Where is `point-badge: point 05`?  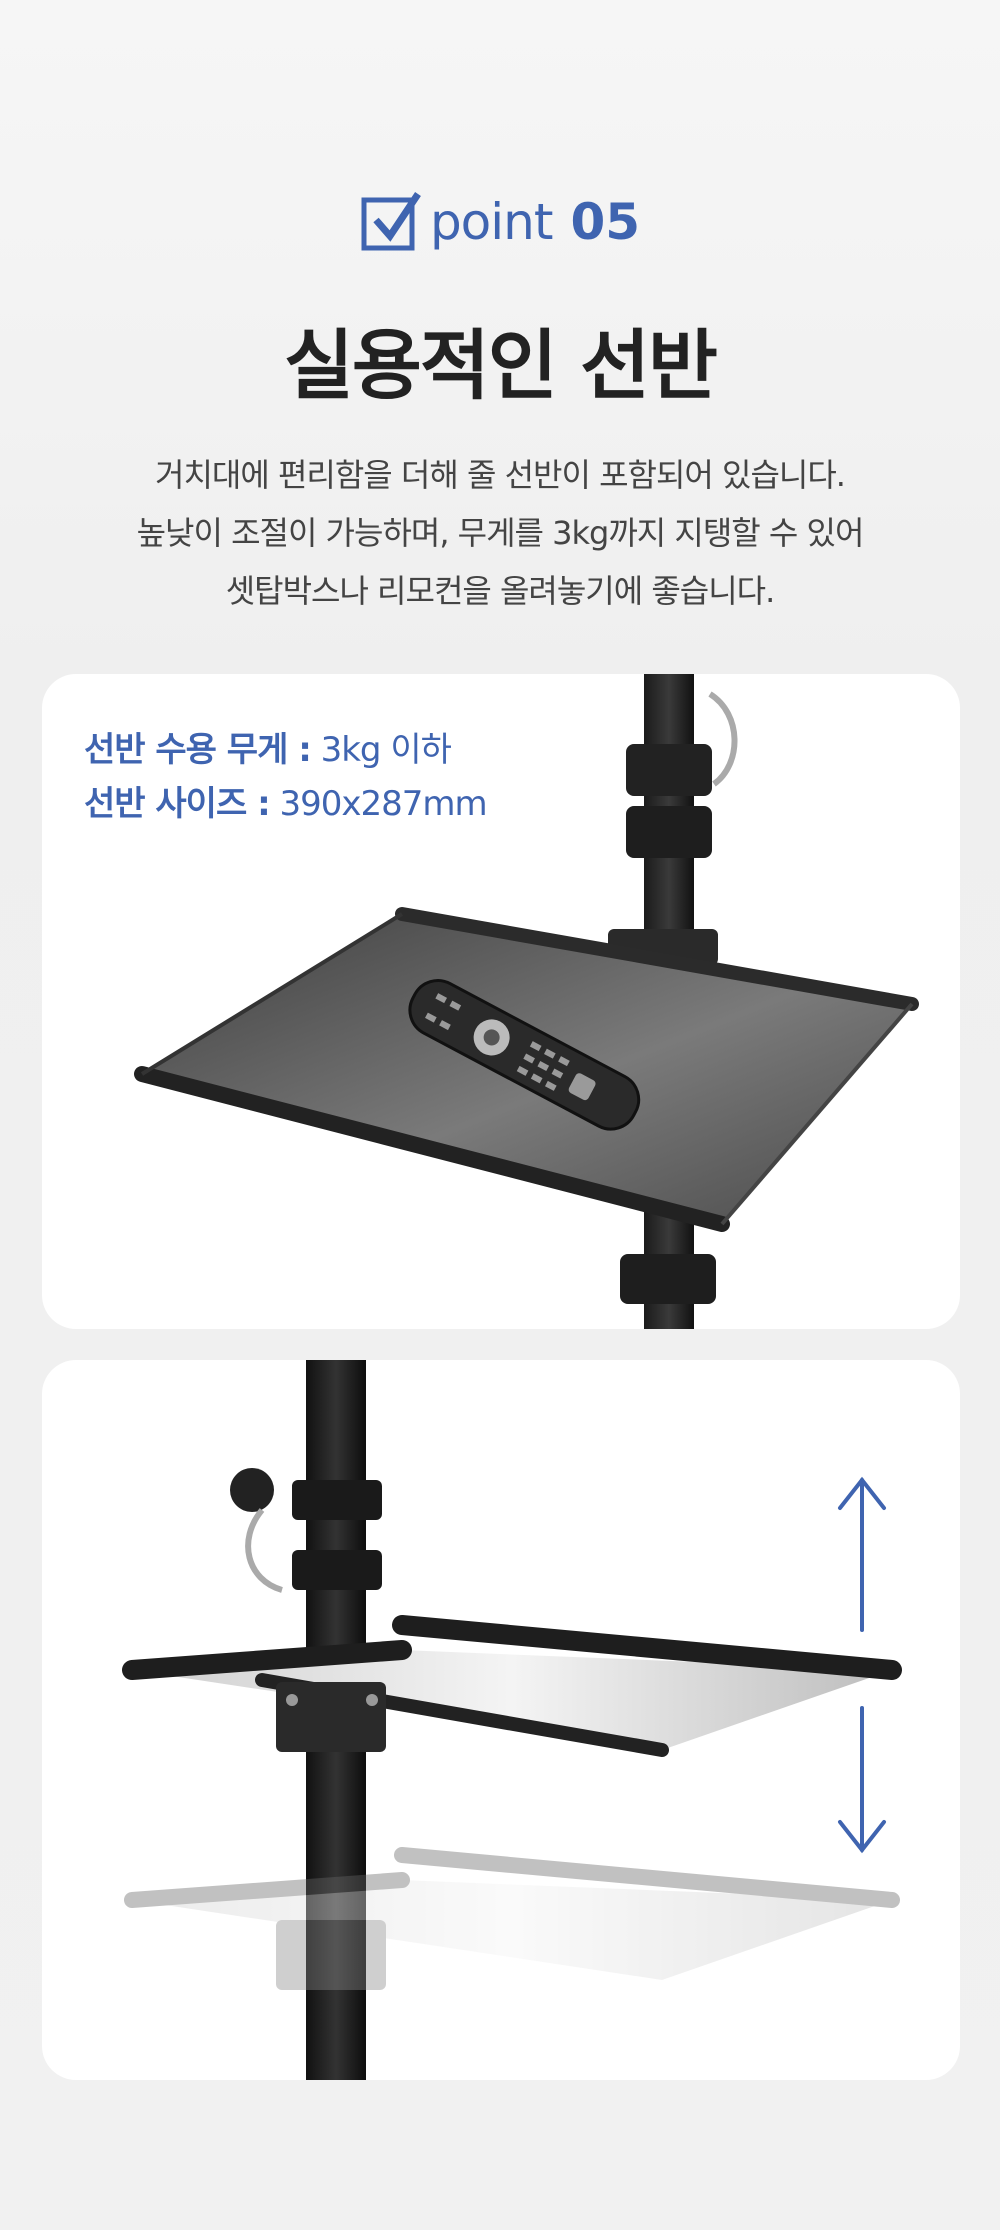
point-badge: point 05 is located at coordinates (500, 222).